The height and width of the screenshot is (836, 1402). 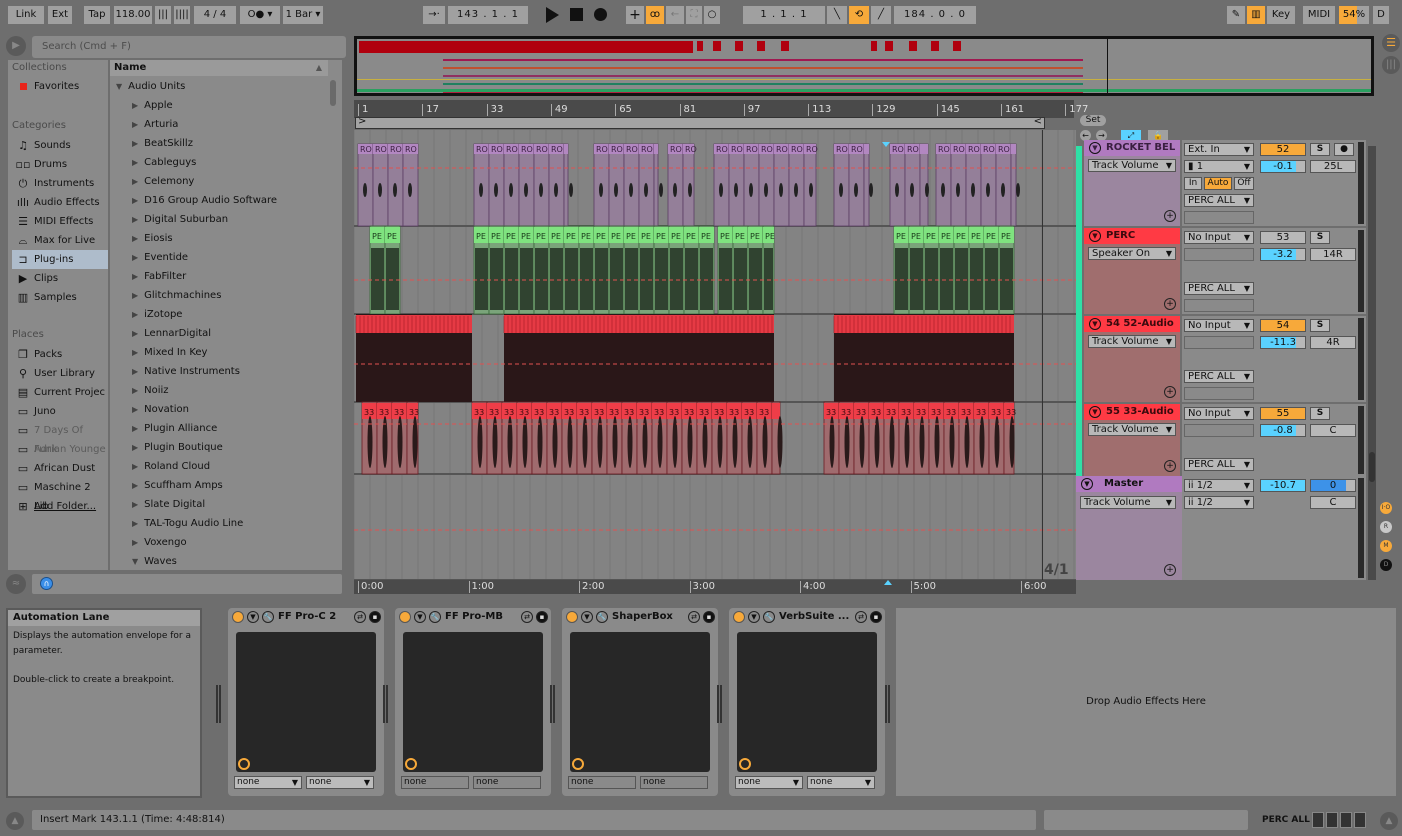 I want to click on draw-mode-icon: ✎, so click(x=1236, y=15).